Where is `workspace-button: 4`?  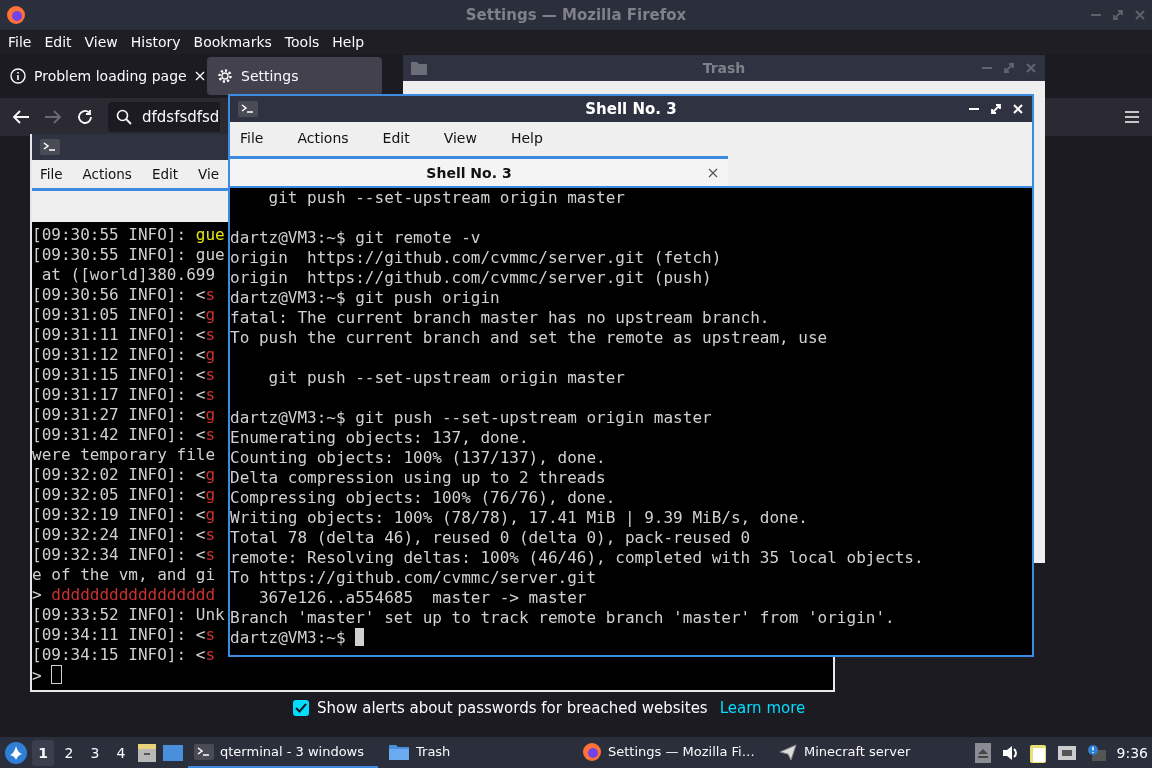
workspace-button: 4 is located at coordinates (121, 752).